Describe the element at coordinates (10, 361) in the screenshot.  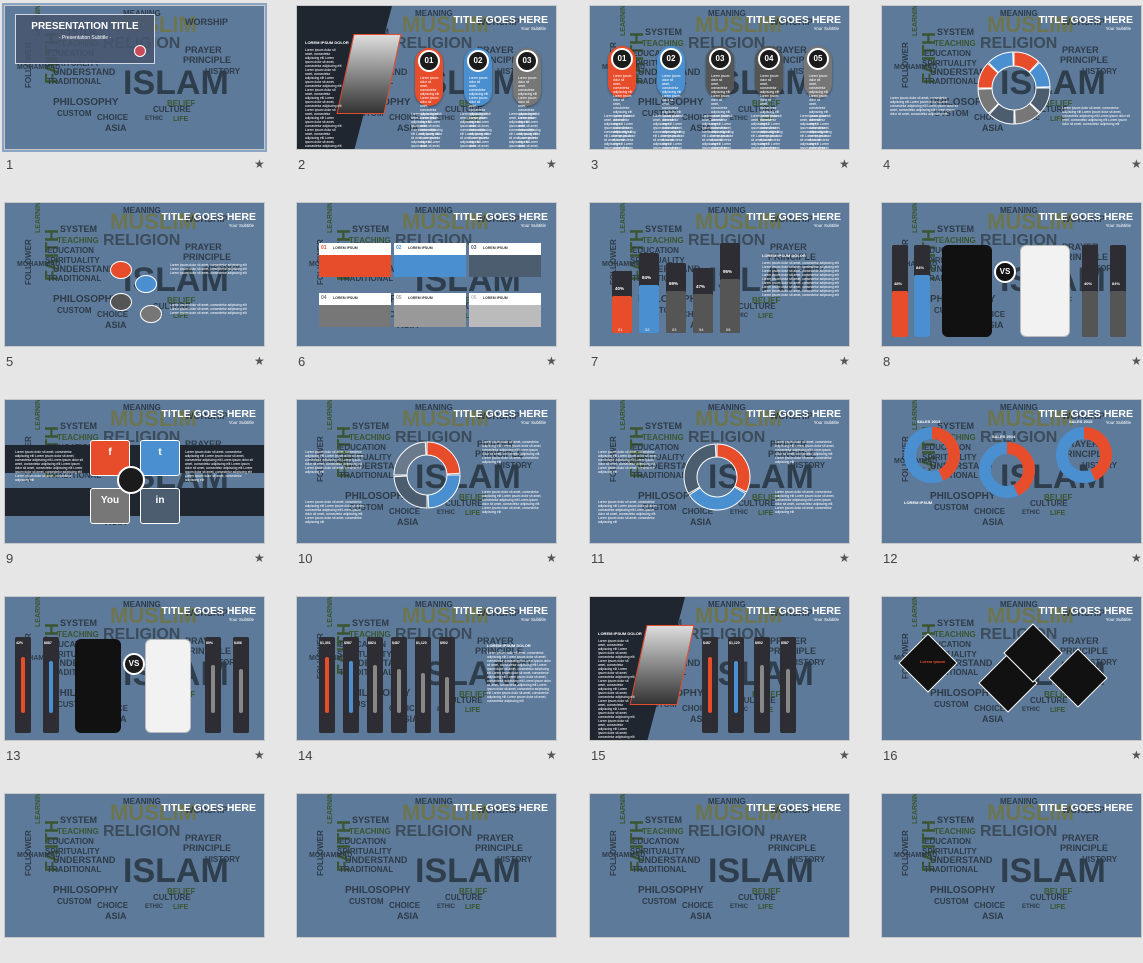
I see `slide-number: 5` at that location.